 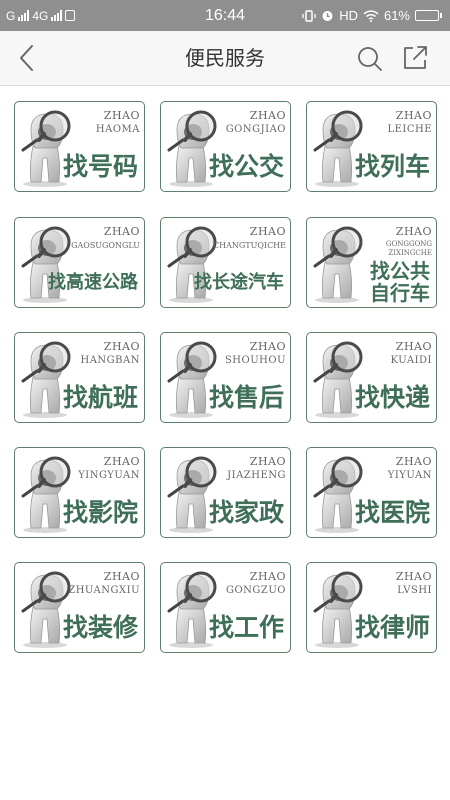 I want to click on card-pinyin: HAOMA, so click(x=117, y=129).